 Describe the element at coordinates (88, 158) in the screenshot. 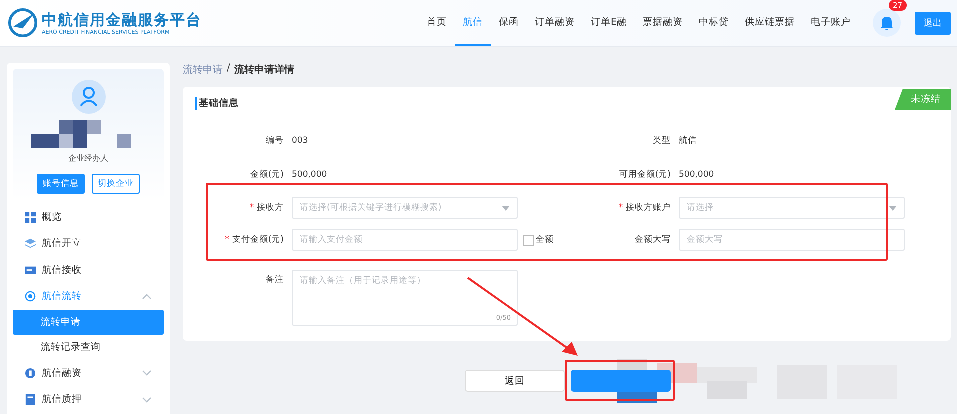

I see `user-role: 企业经办人` at that location.